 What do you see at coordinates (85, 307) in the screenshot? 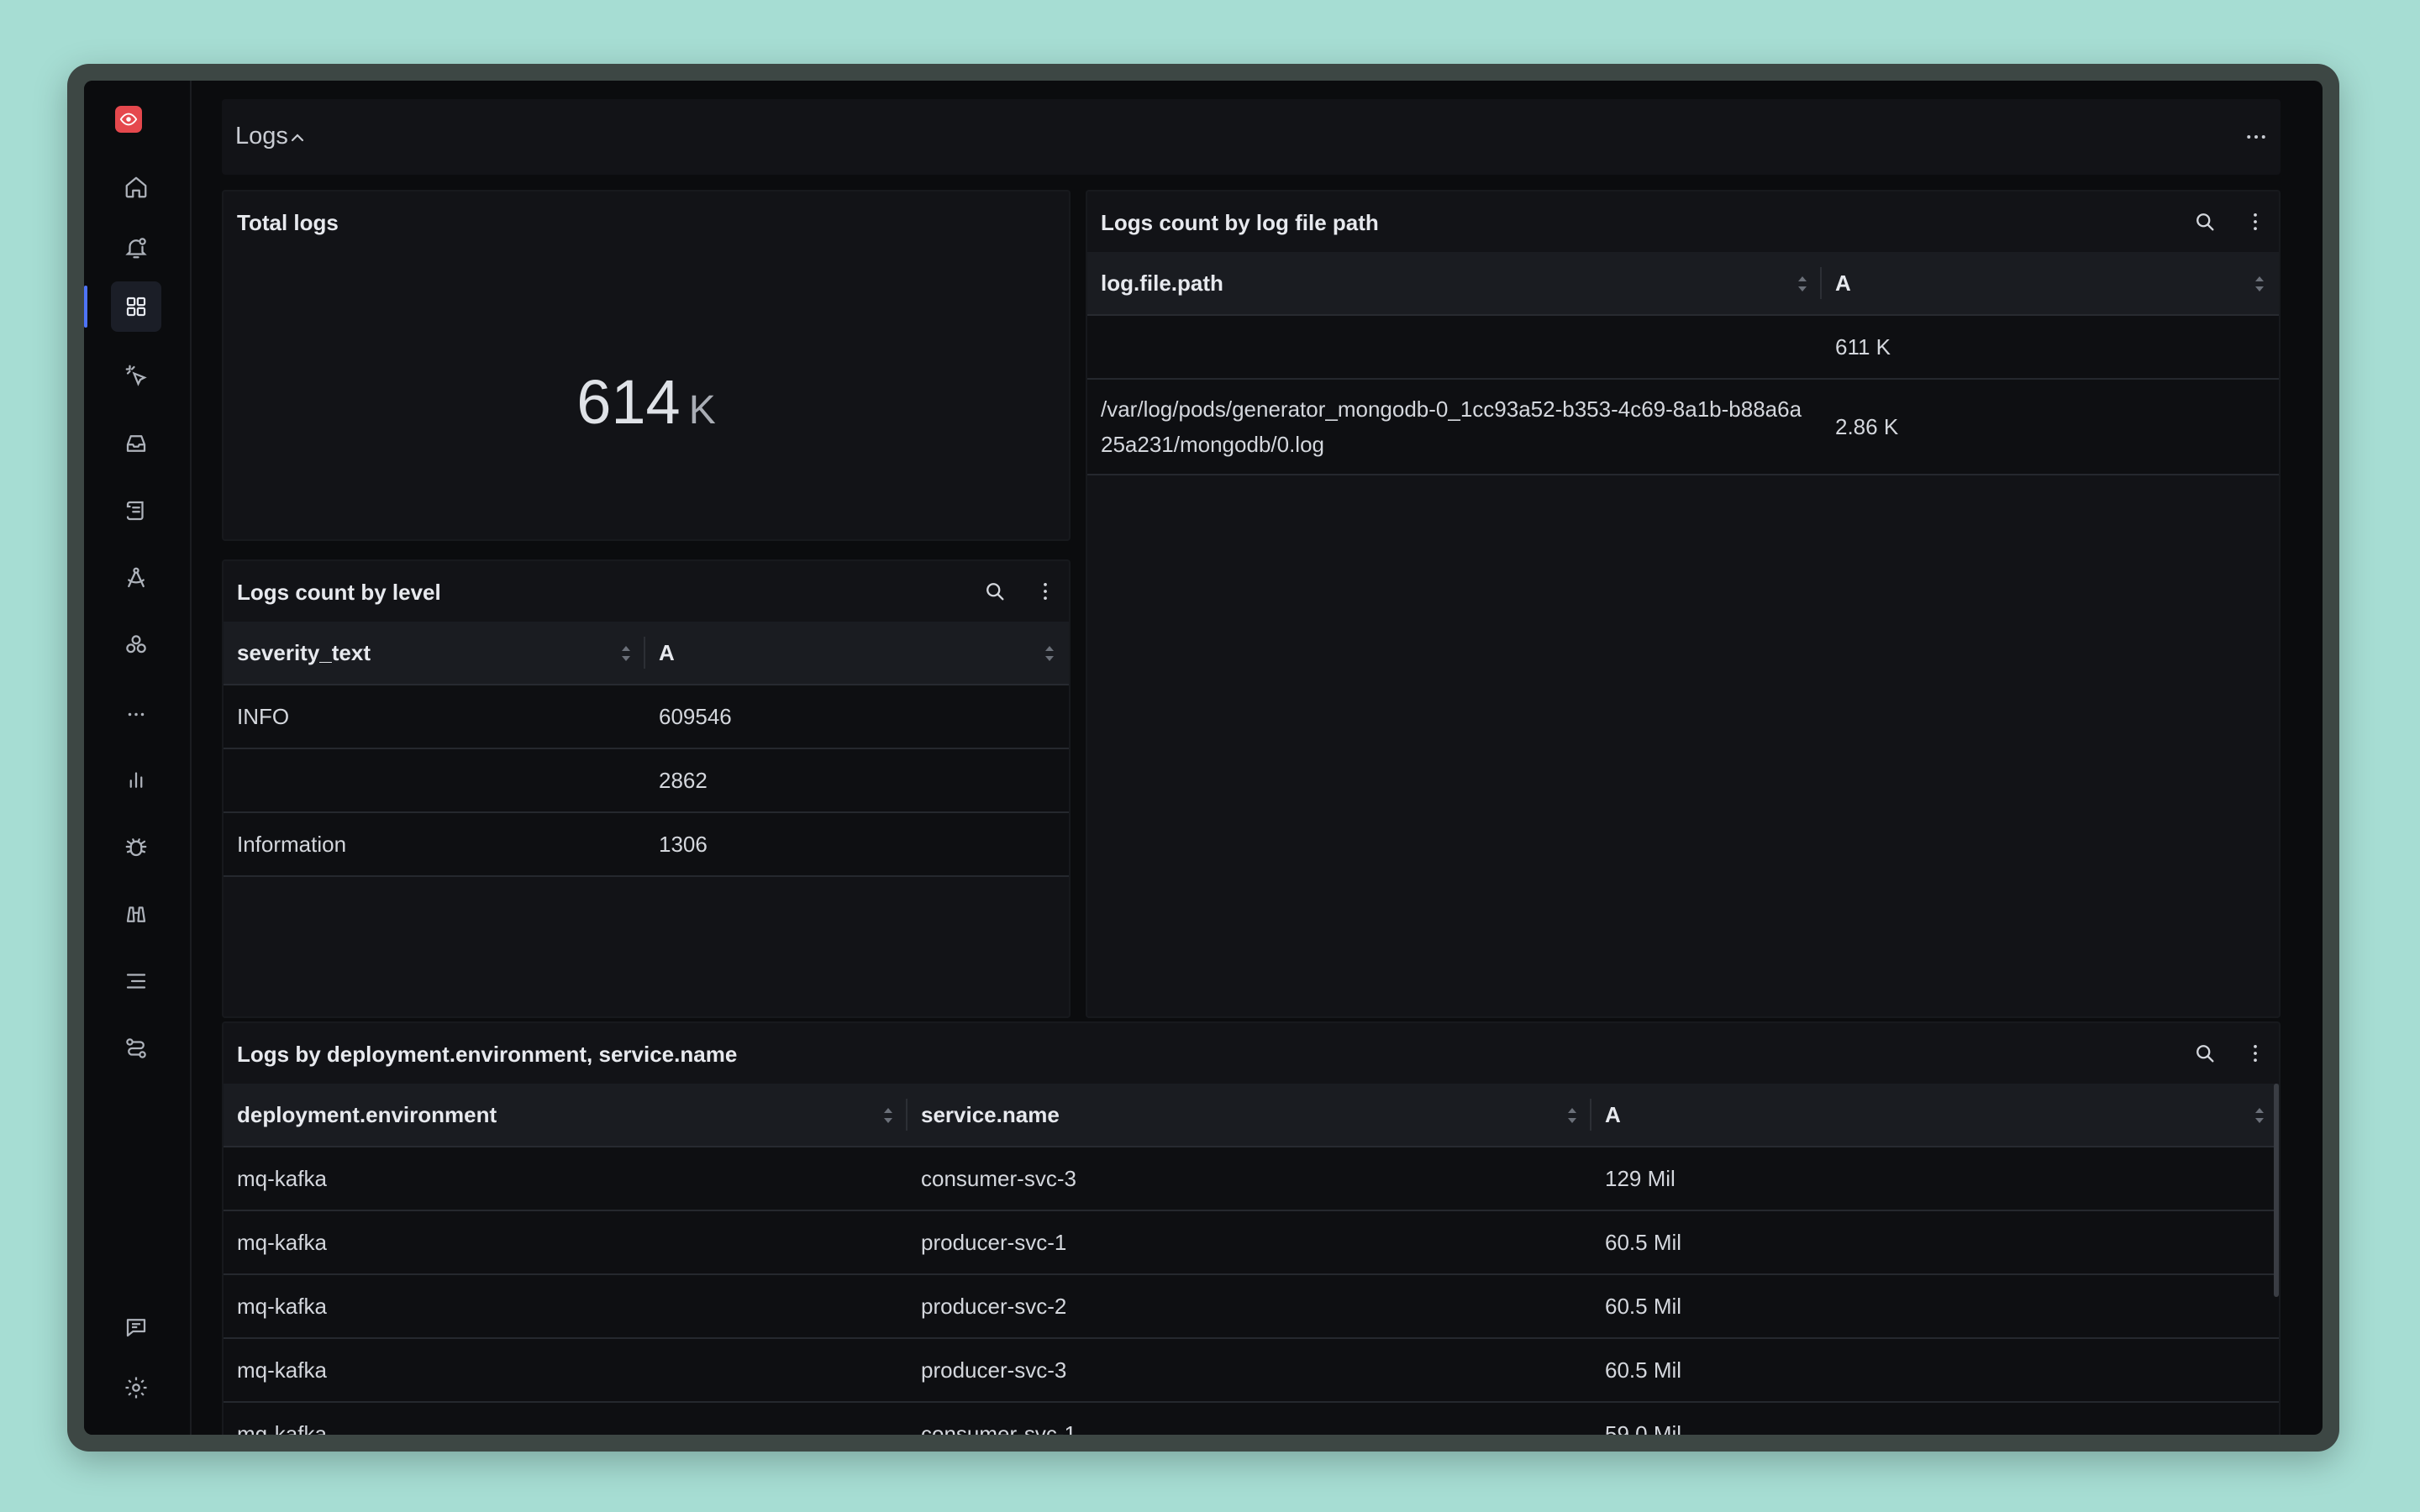
I see `active-indicator` at bounding box center [85, 307].